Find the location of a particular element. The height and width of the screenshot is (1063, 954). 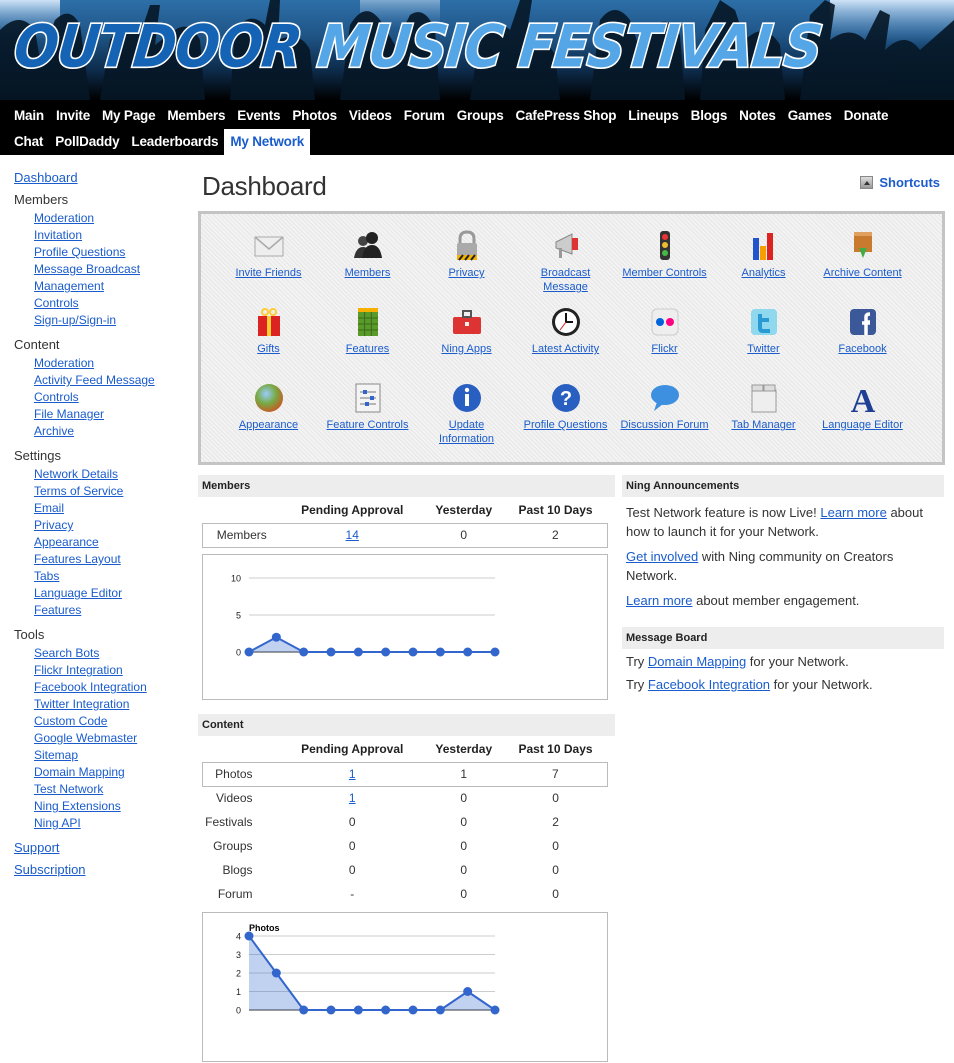

nav-tab-chat: Chat is located at coordinates (28, 142).